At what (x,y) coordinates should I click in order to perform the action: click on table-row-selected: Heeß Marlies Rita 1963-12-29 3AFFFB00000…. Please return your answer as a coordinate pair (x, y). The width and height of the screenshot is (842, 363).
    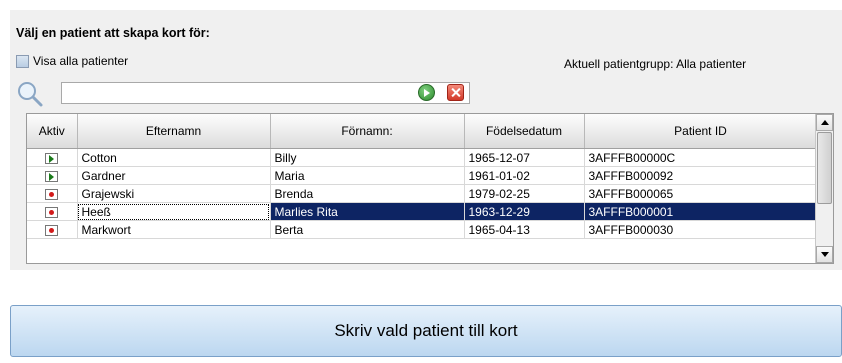
    Looking at the image, I should click on (422, 211).